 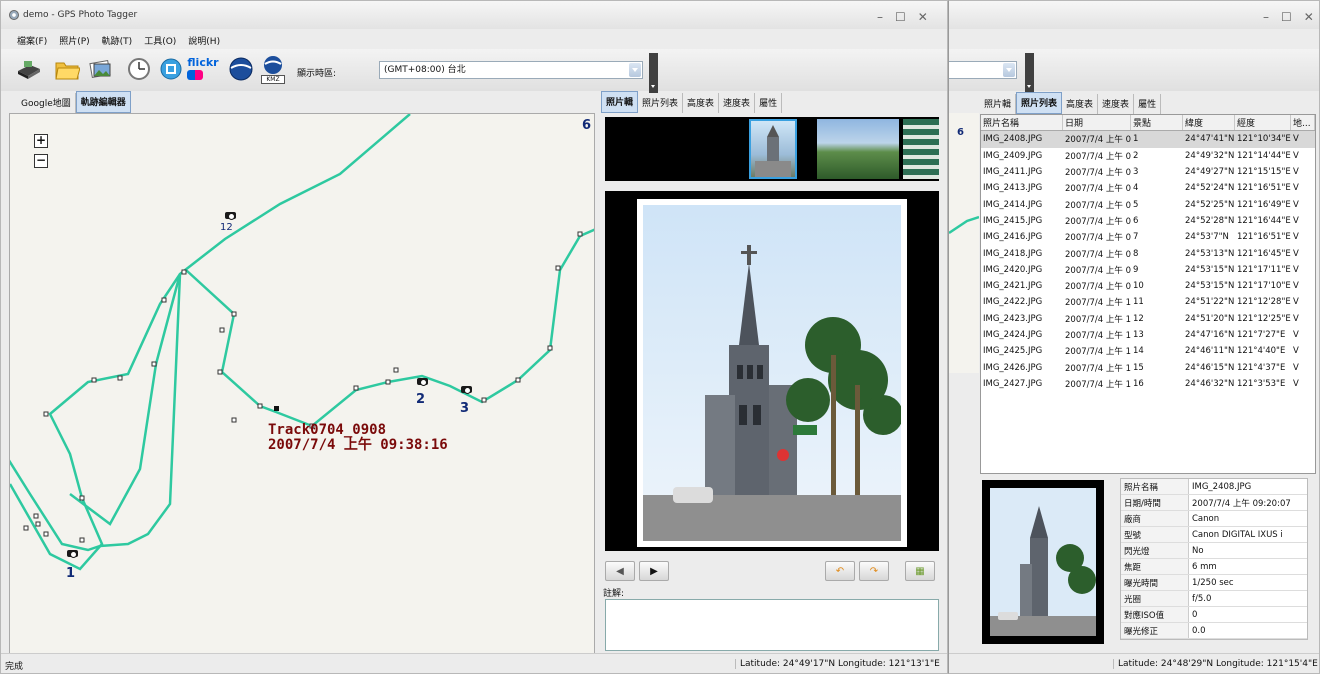 I want to click on table-cell: 24°46'32"N, so click(x=1210, y=383).